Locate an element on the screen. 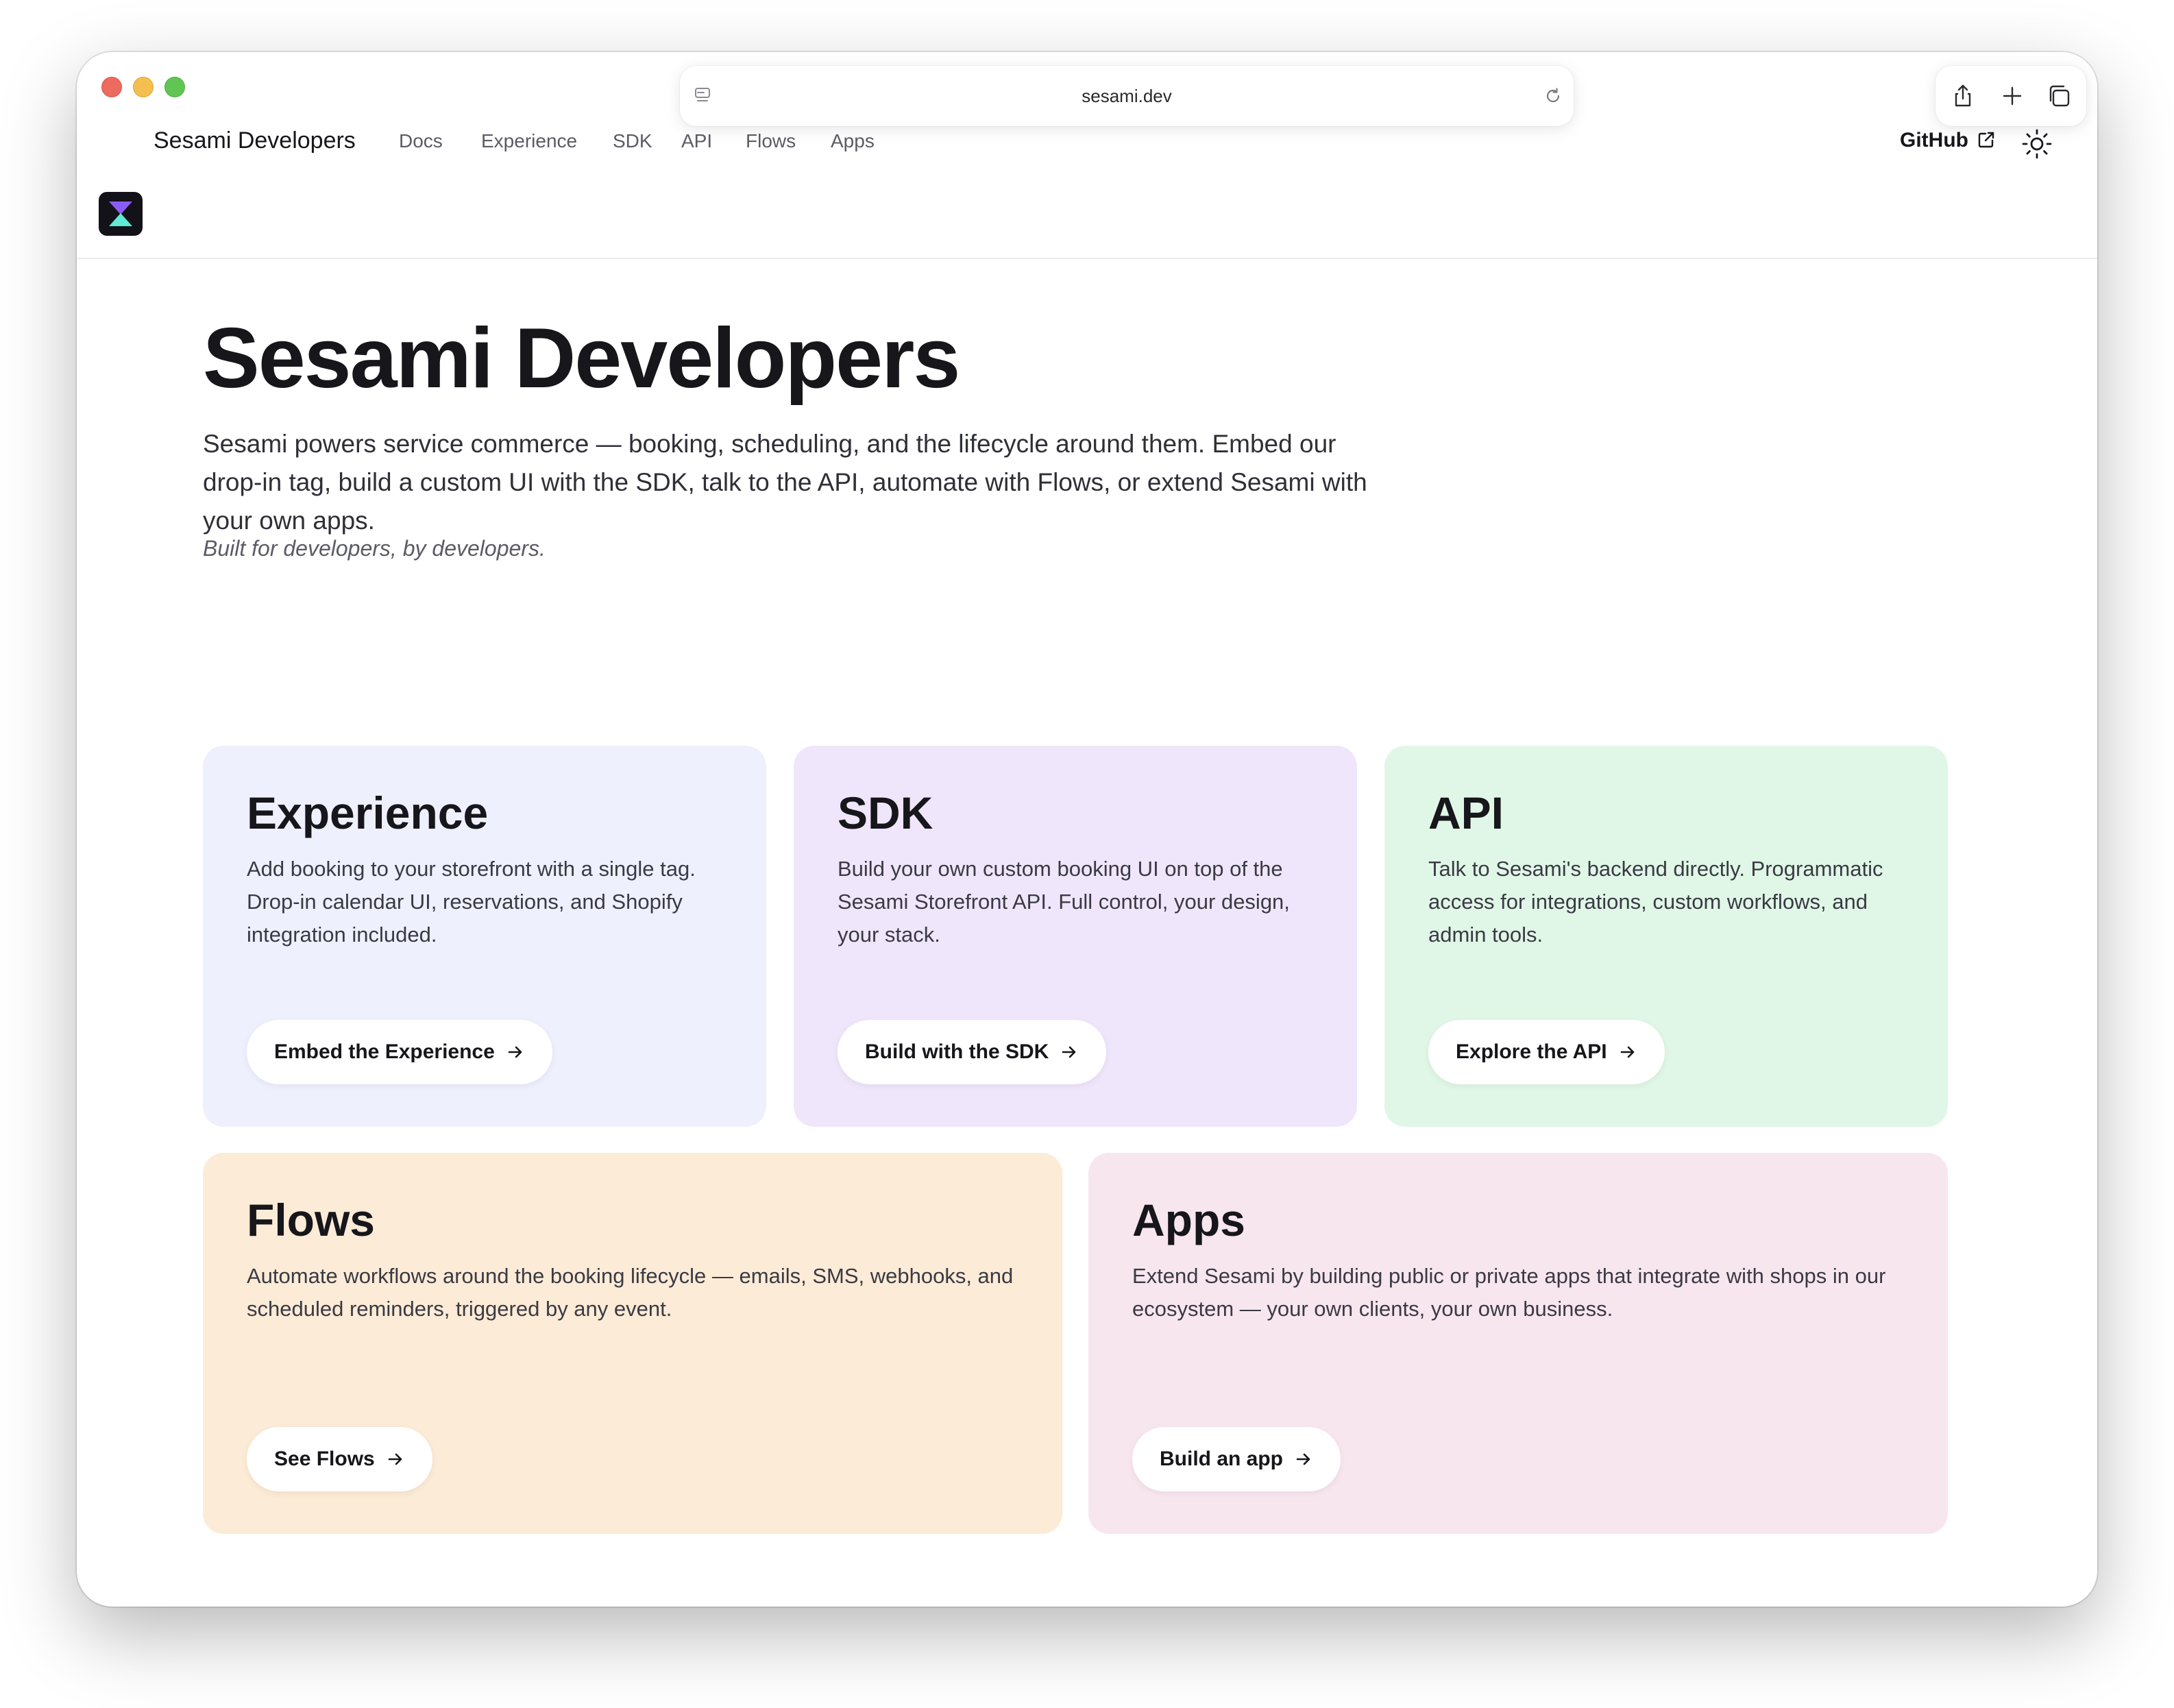  button-label: Build an app is located at coordinates (1221, 1459).